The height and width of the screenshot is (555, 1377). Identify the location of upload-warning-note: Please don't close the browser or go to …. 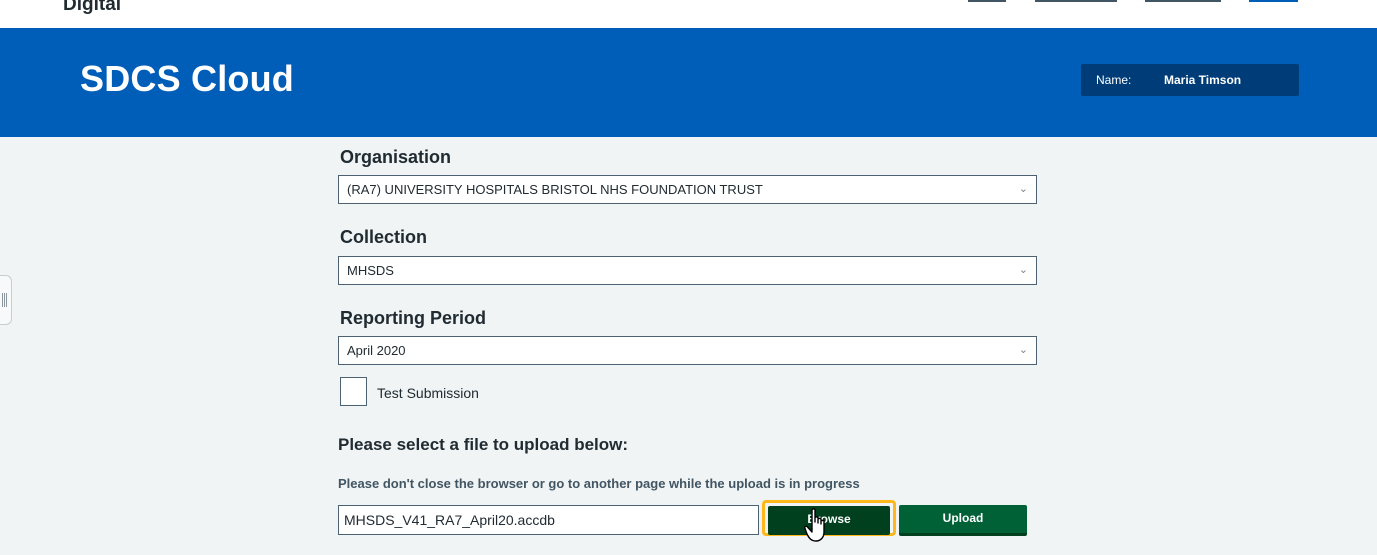
(599, 483).